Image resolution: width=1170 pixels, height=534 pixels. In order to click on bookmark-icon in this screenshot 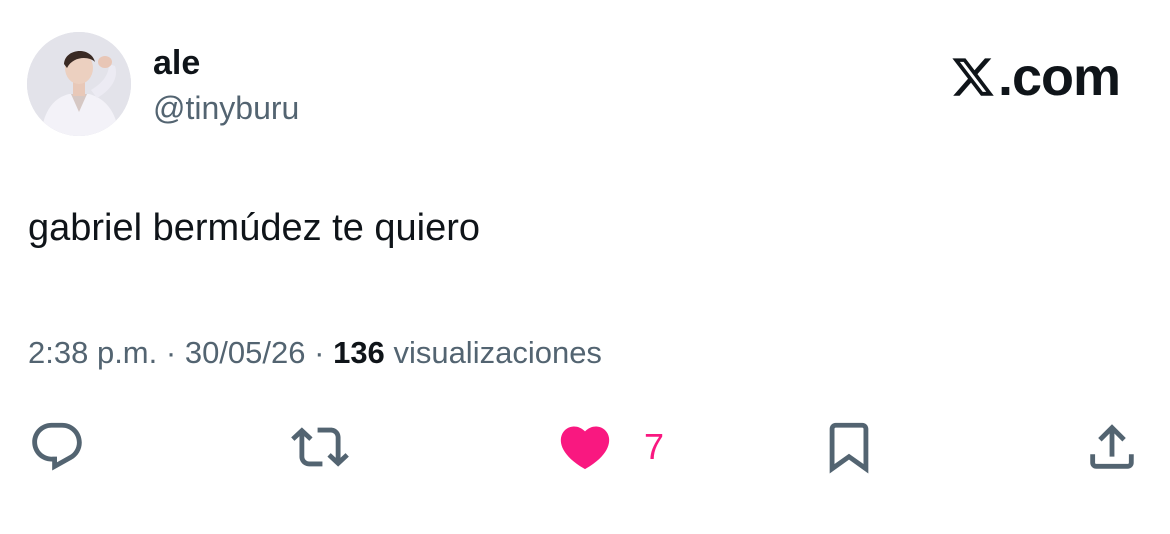, I will do `click(849, 448)`.